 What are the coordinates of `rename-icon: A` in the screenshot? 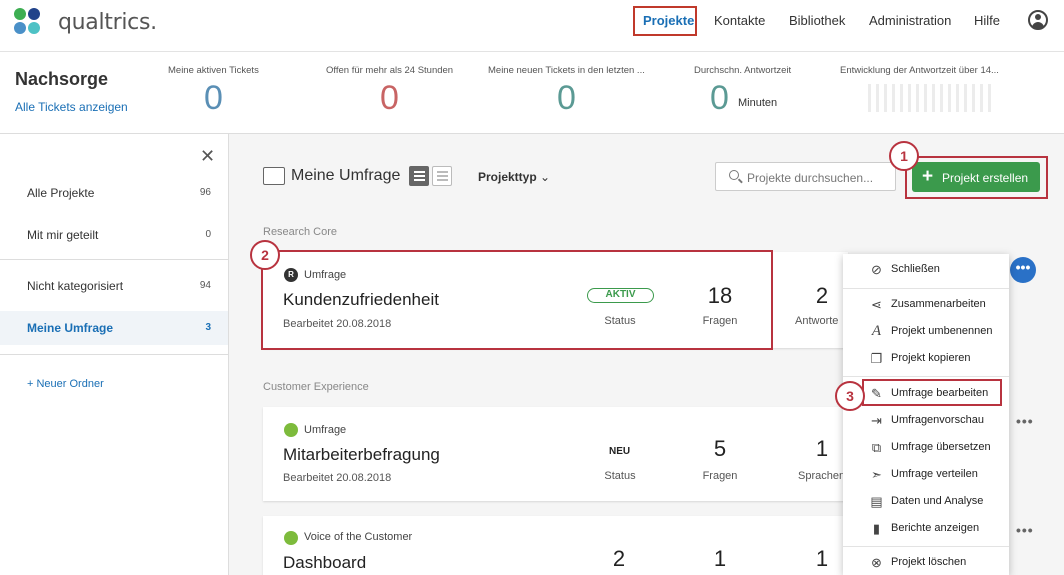 It's located at (876, 331).